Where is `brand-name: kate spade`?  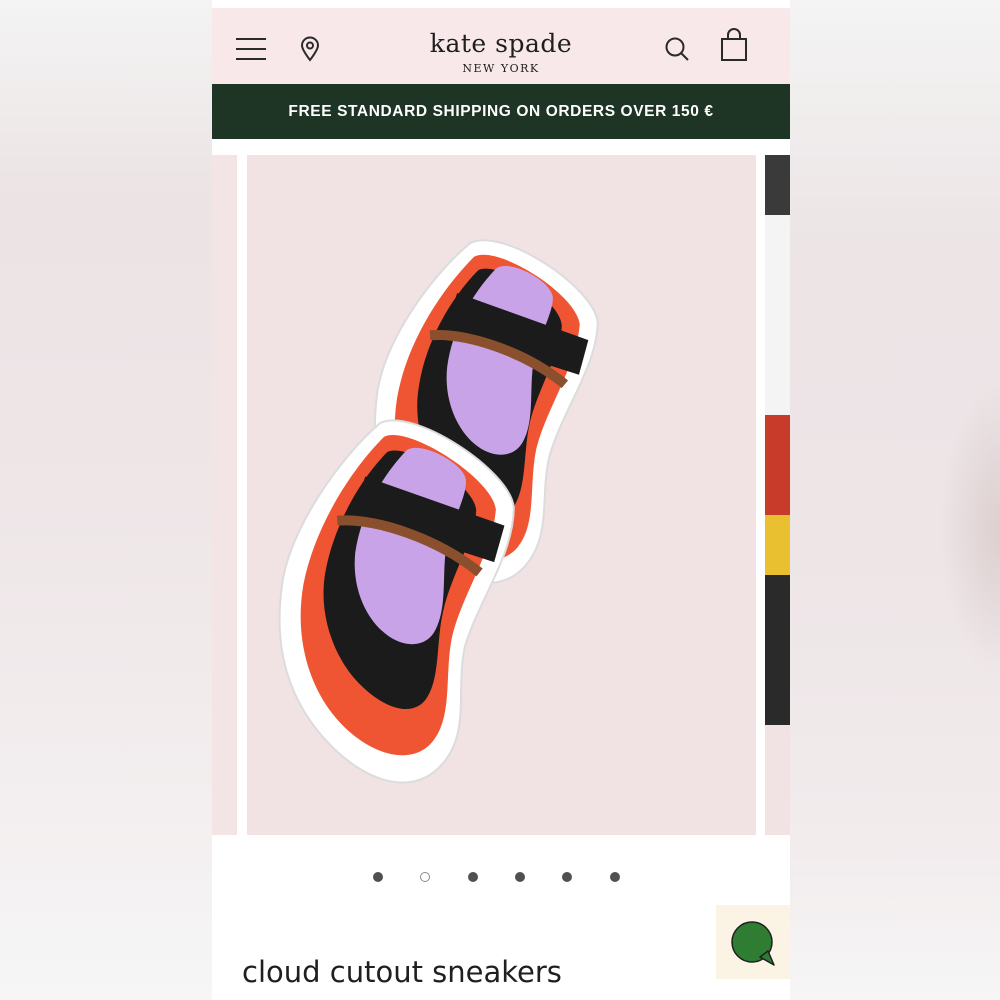
brand-name: kate spade is located at coordinates (501, 43).